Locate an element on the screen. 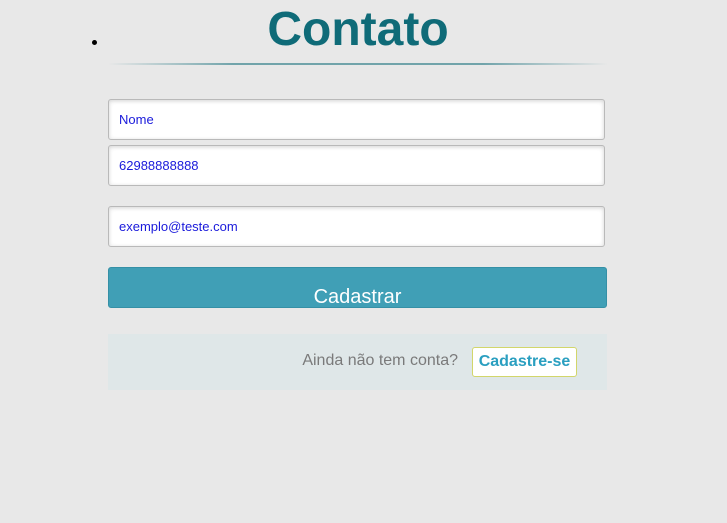 The width and height of the screenshot is (727, 523). signup-prompt: Ainda não tem conta? is located at coordinates (380, 360).